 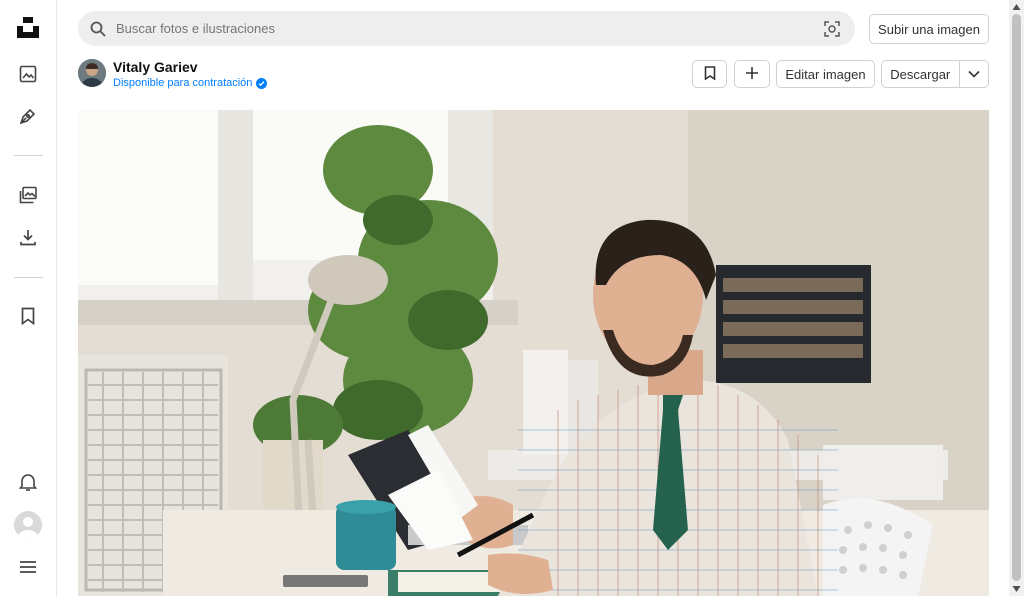 What do you see at coordinates (920, 74) in the screenshot?
I see `download-button: Descargar` at bounding box center [920, 74].